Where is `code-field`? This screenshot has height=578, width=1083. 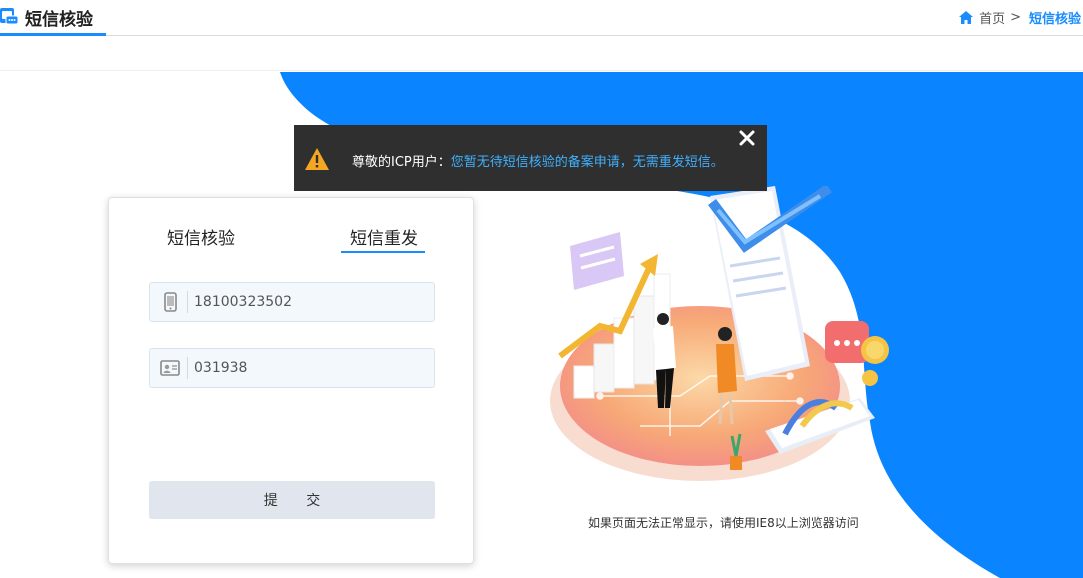
code-field is located at coordinates (292, 368).